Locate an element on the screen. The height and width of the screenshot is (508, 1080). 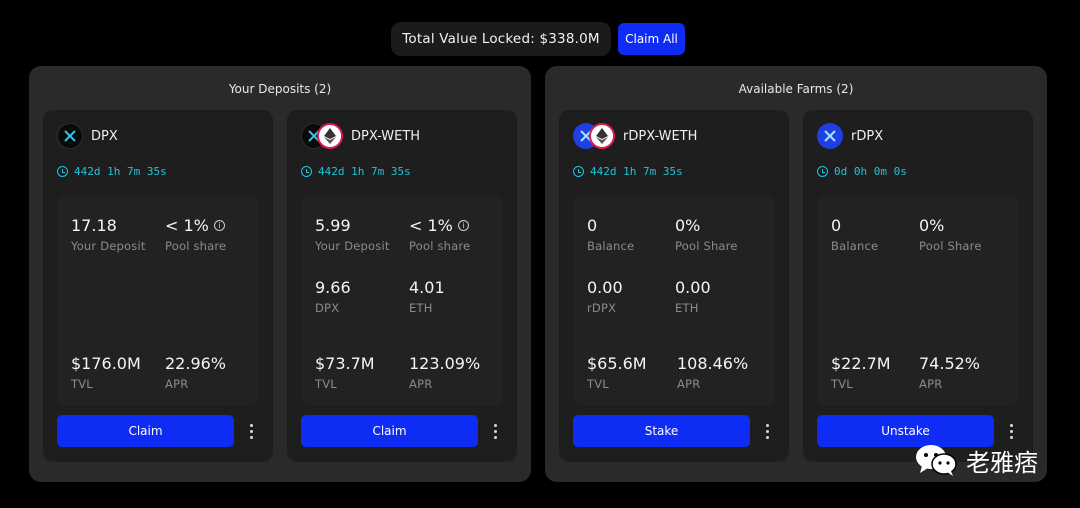
stat-label: rDPX is located at coordinates (602, 308).